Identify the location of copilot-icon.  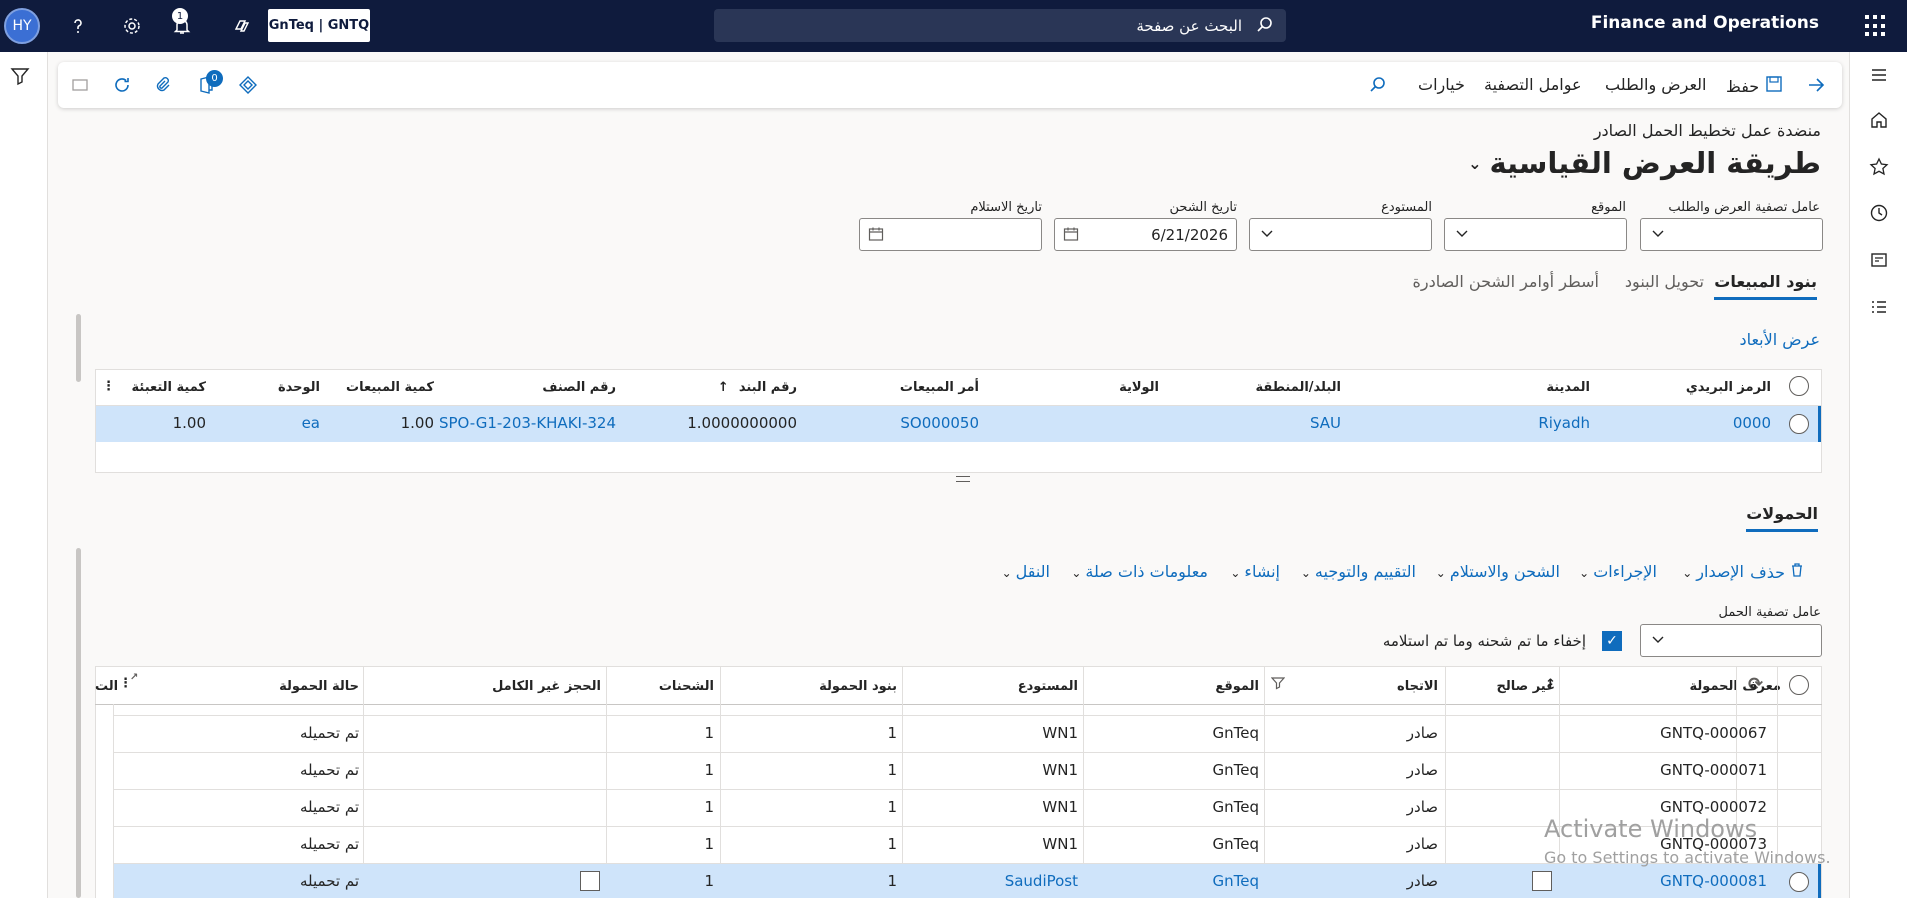
(242, 26).